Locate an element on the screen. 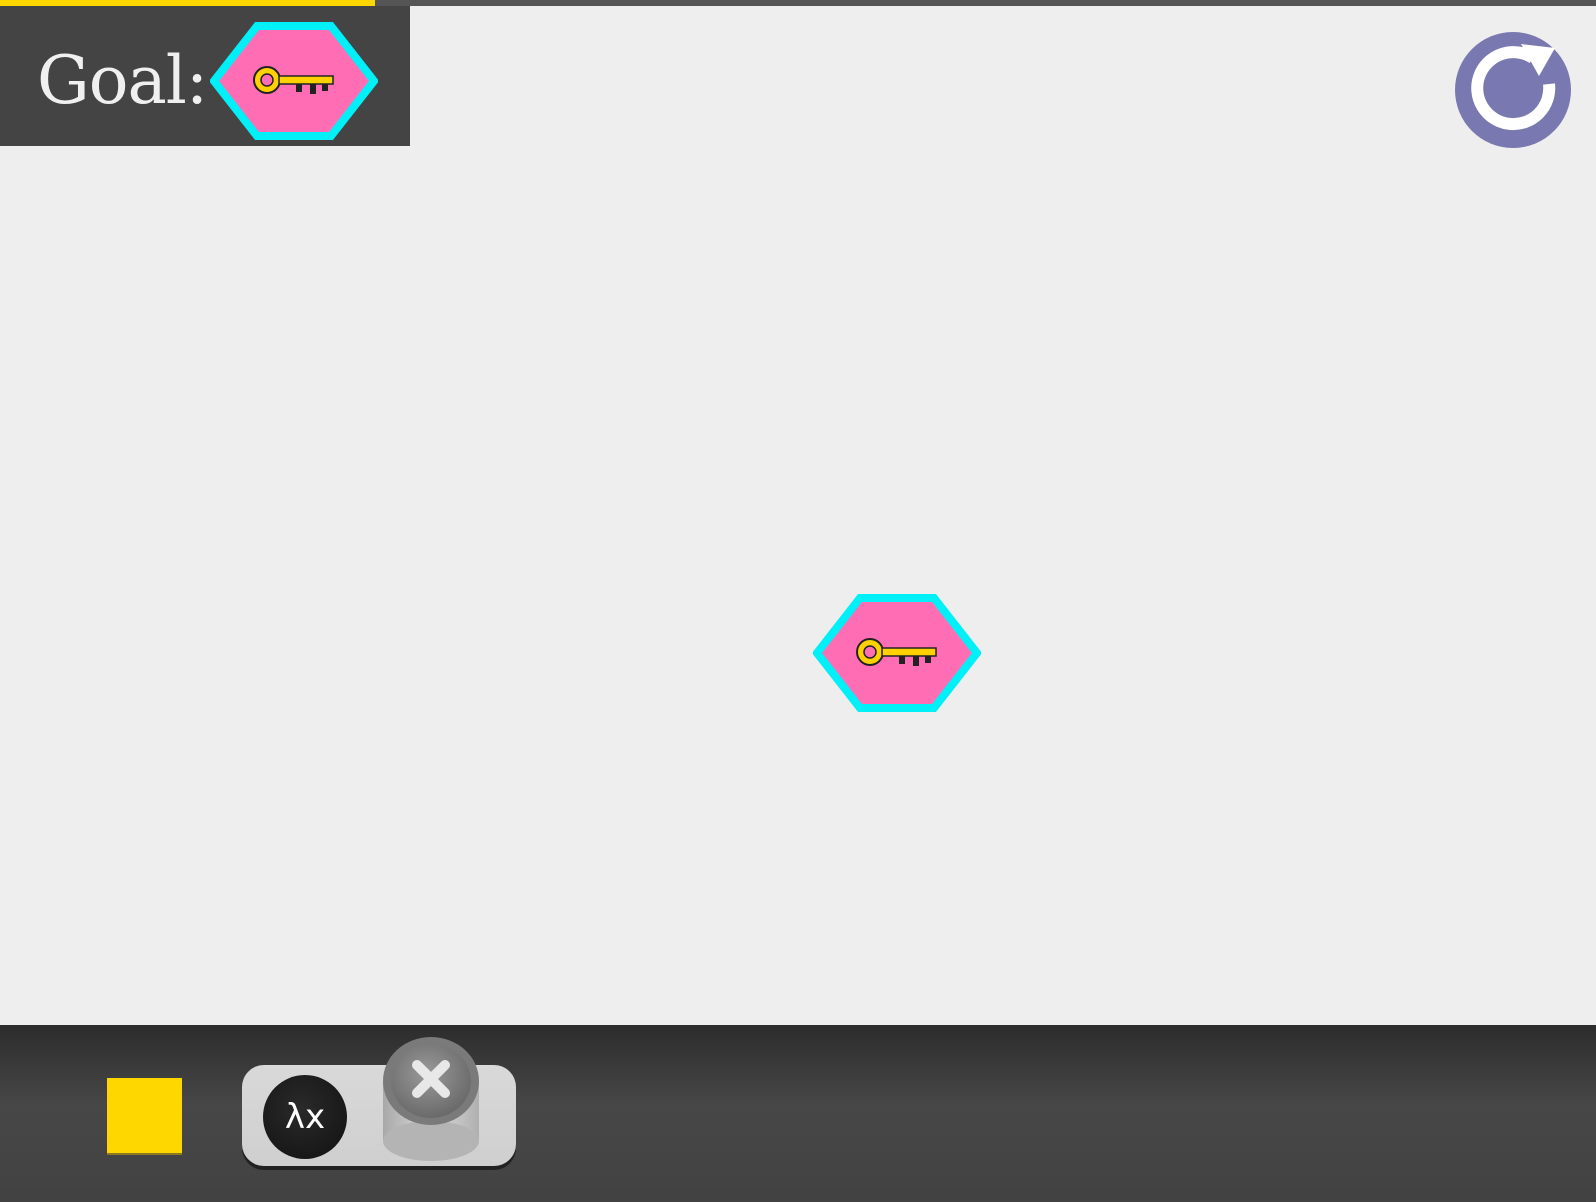  goal-label: Goal: is located at coordinates (122, 80).